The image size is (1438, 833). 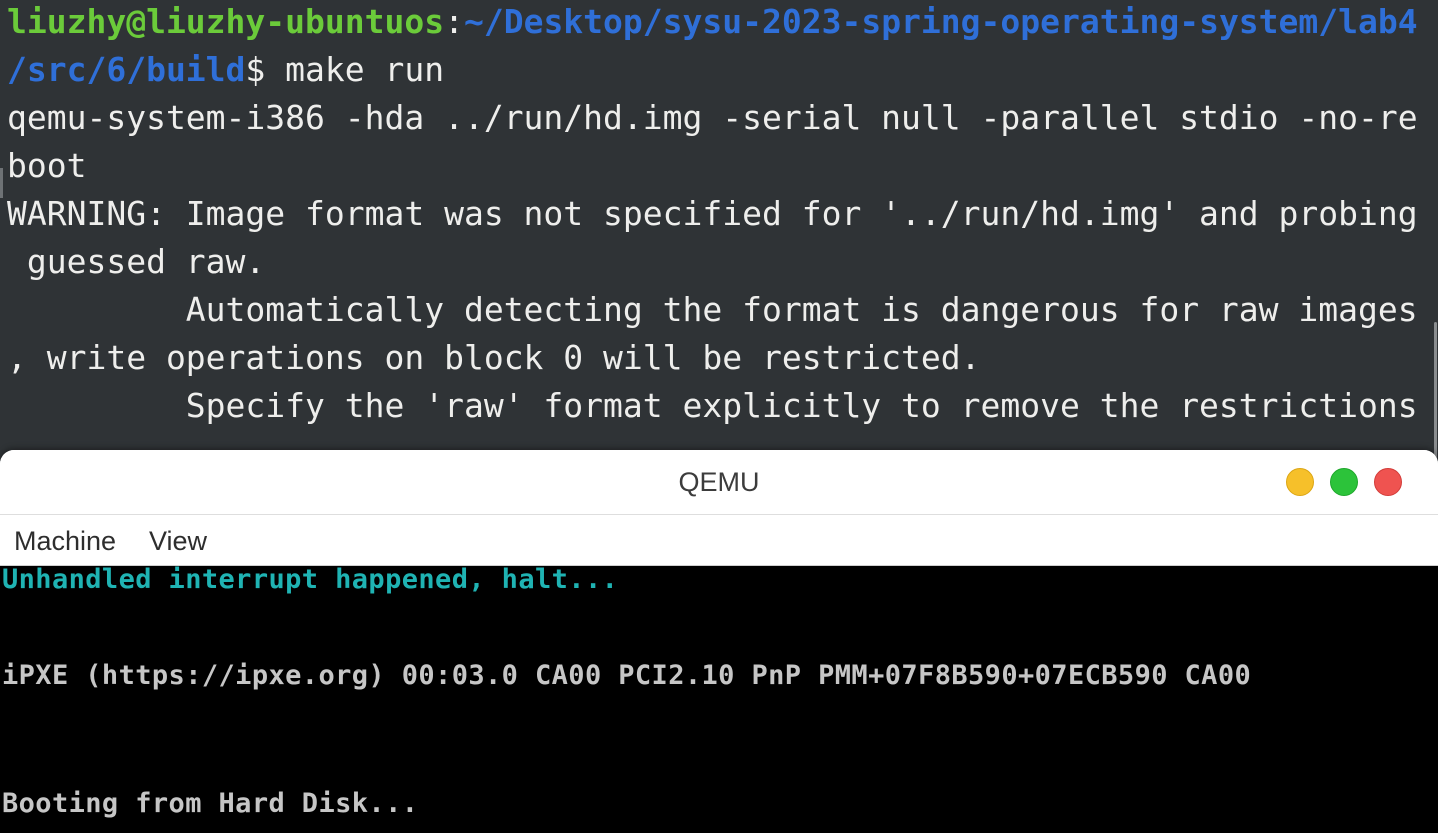 What do you see at coordinates (178, 540) in the screenshot?
I see `menu-view: View` at bounding box center [178, 540].